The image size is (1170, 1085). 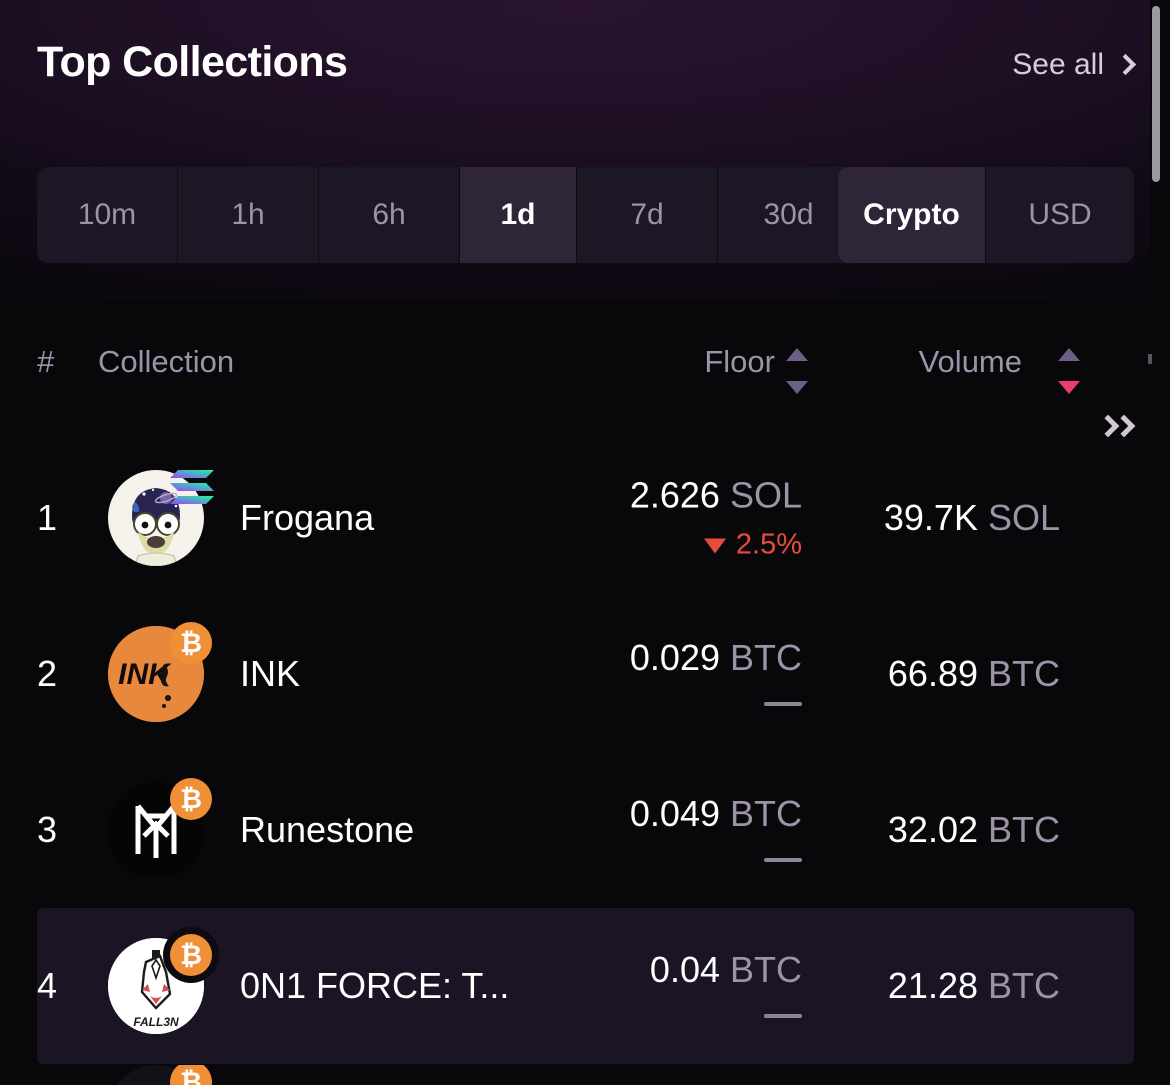 What do you see at coordinates (726, 986) in the screenshot?
I see `floor-price-cell: 0.04 BTC` at bounding box center [726, 986].